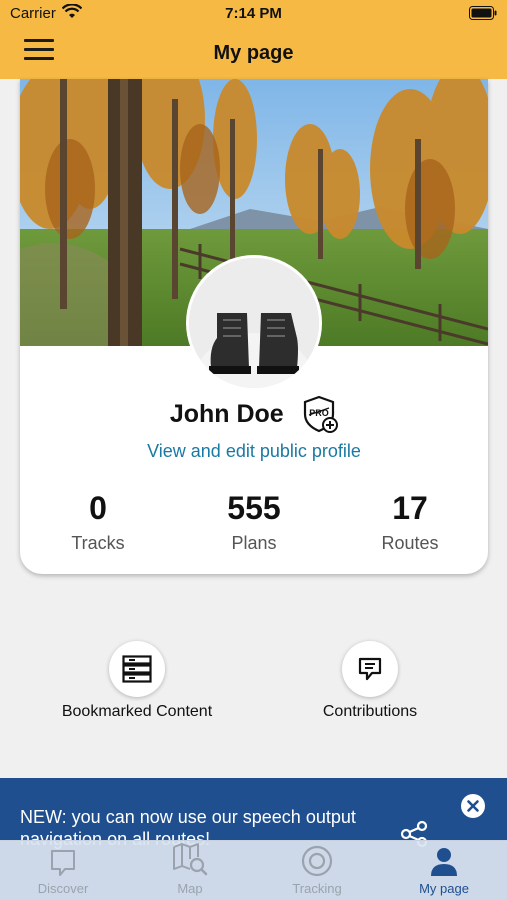 Image resolution: width=507 pixels, height=900 pixels. Describe the element at coordinates (190, 859) in the screenshot. I see `map-search-icon` at that location.